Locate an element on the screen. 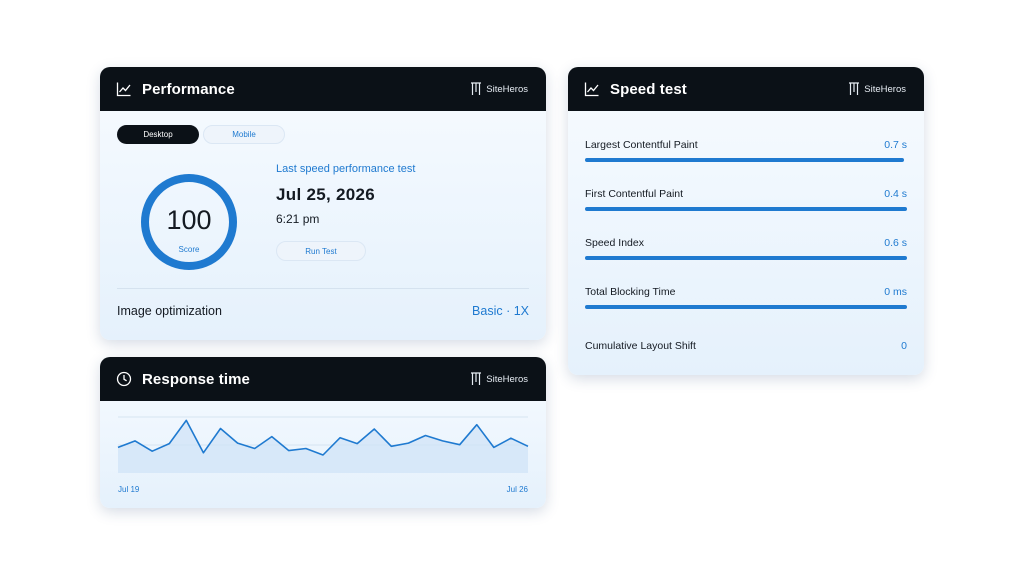  metric-fcp: First Contentful Paint 0.4 s is located at coordinates (746, 203).